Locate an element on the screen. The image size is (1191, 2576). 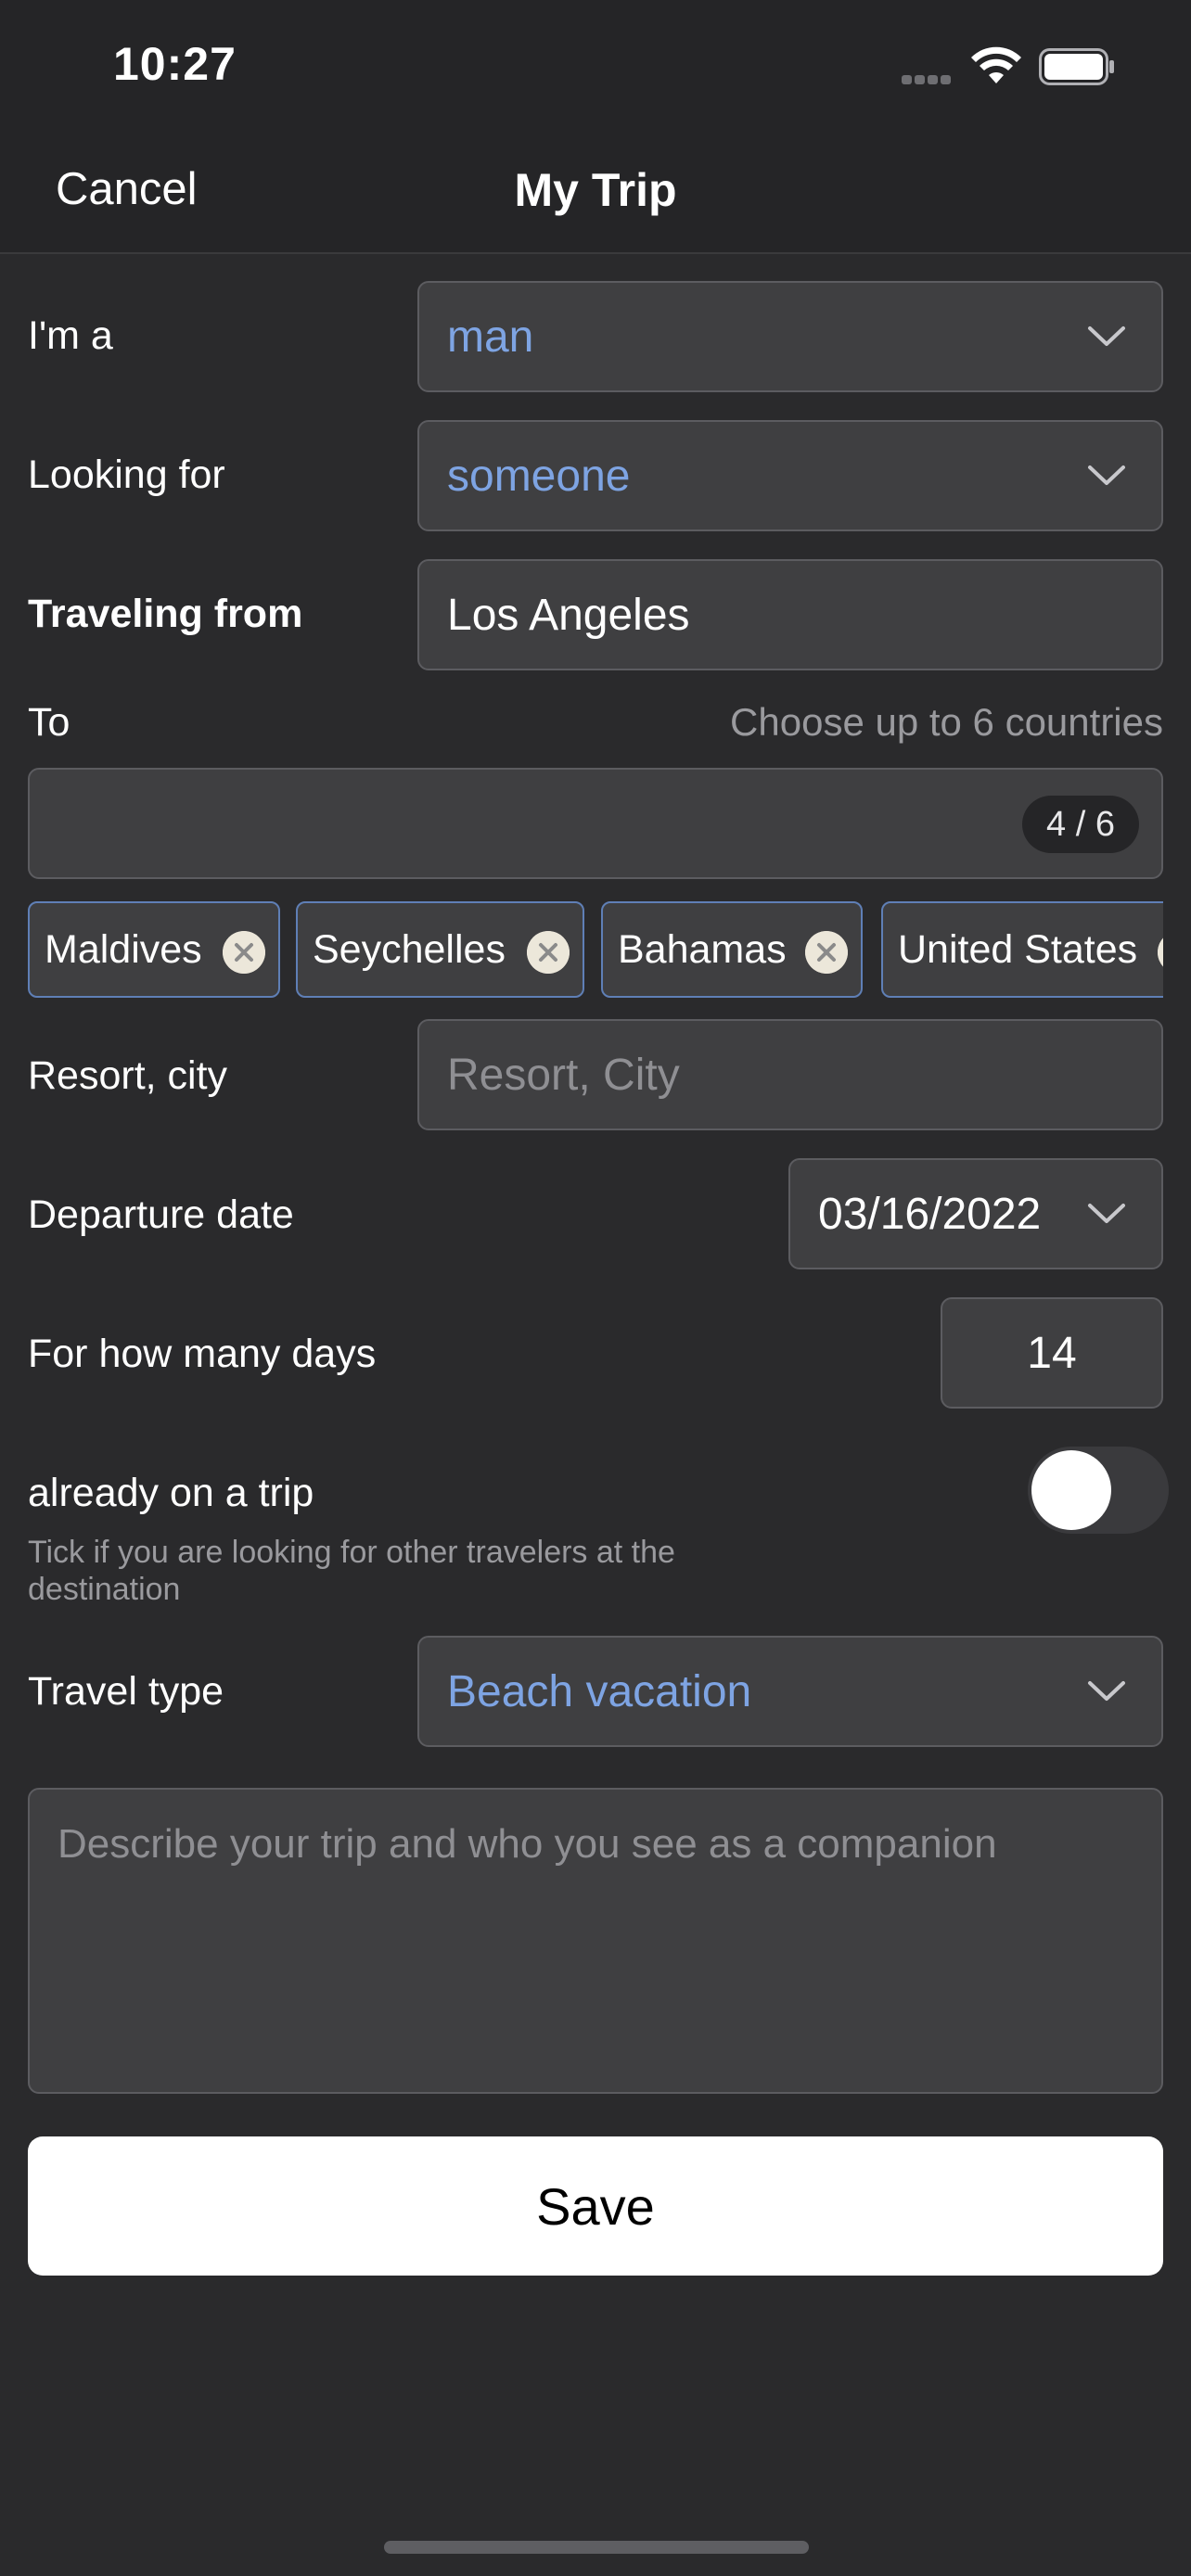
chip-label: Seychelles is located at coordinates (409, 949).